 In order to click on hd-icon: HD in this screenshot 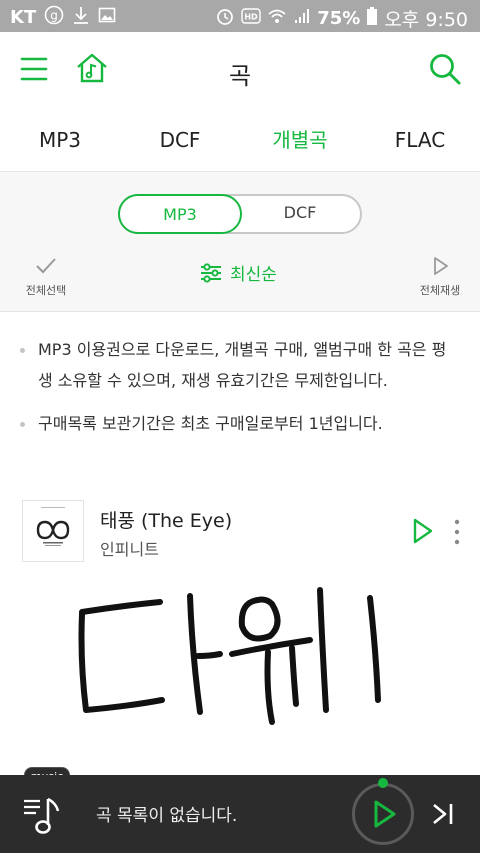, I will do `click(251, 18)`.